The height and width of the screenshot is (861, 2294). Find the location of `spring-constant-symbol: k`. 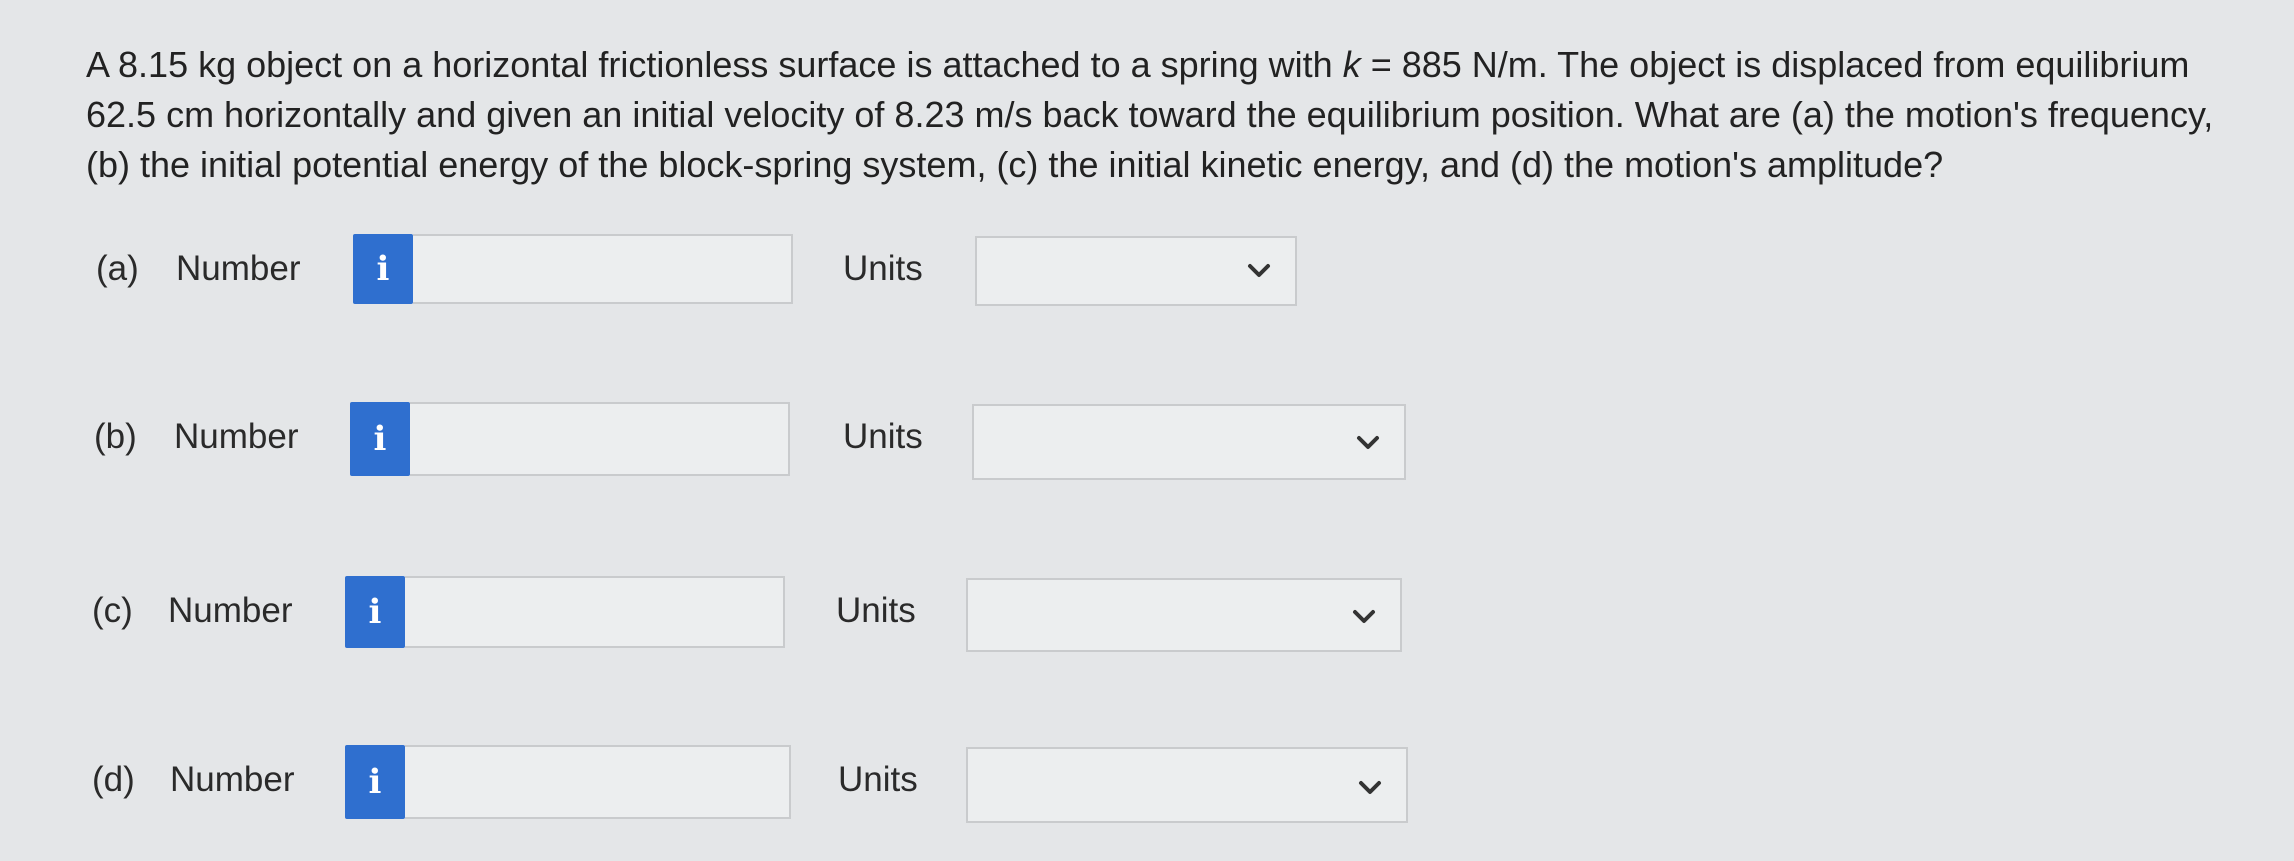

spring-constant-symbol: k is located at coordinates (1351, 64).